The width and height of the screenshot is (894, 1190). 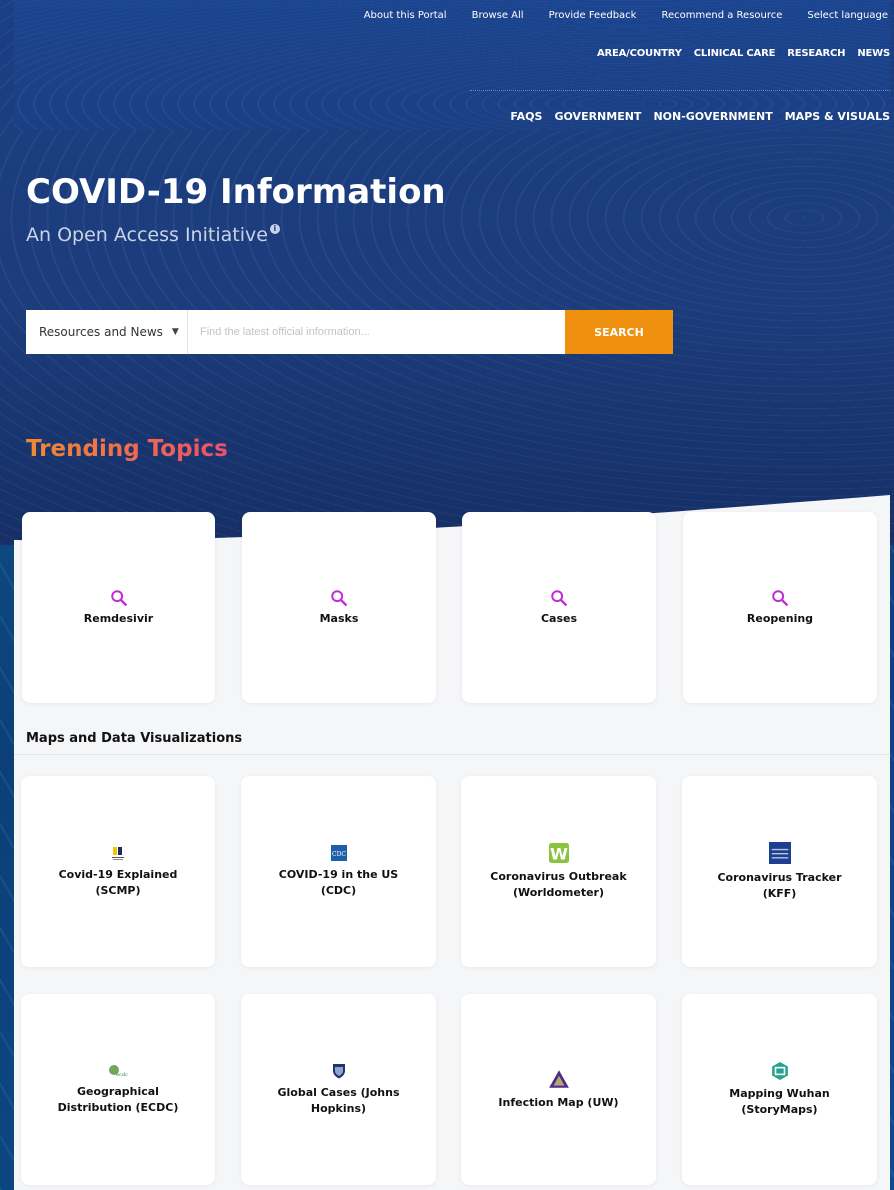 What do you see at coordinates (118, 618) in the screenshot?
I see `topic-label: Remdesivir` at bounding box center [118, 618].